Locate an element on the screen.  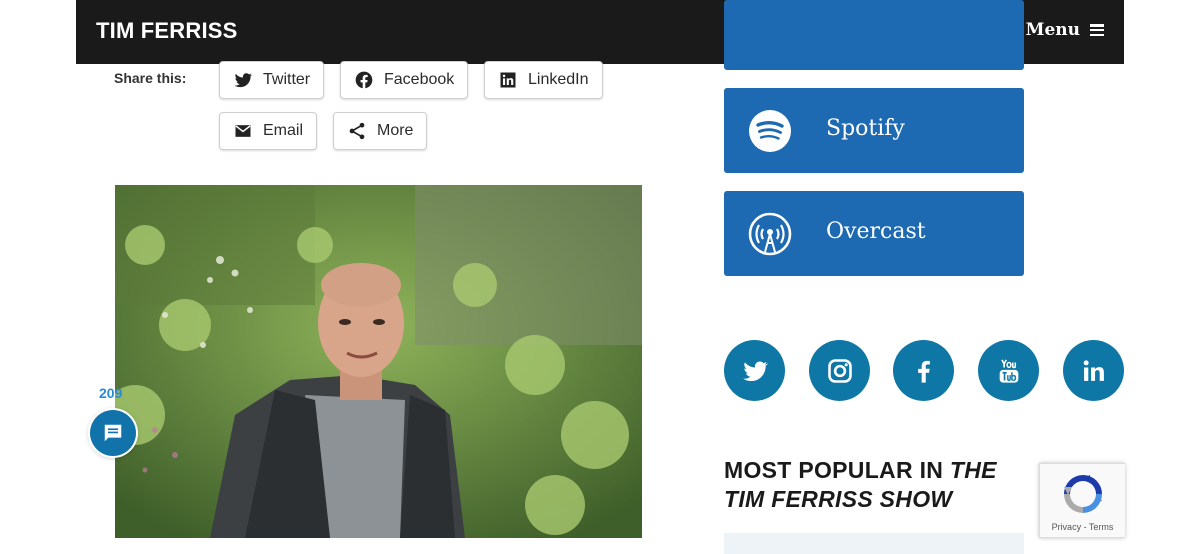
comment-icon is located at coordinates (113, 433).